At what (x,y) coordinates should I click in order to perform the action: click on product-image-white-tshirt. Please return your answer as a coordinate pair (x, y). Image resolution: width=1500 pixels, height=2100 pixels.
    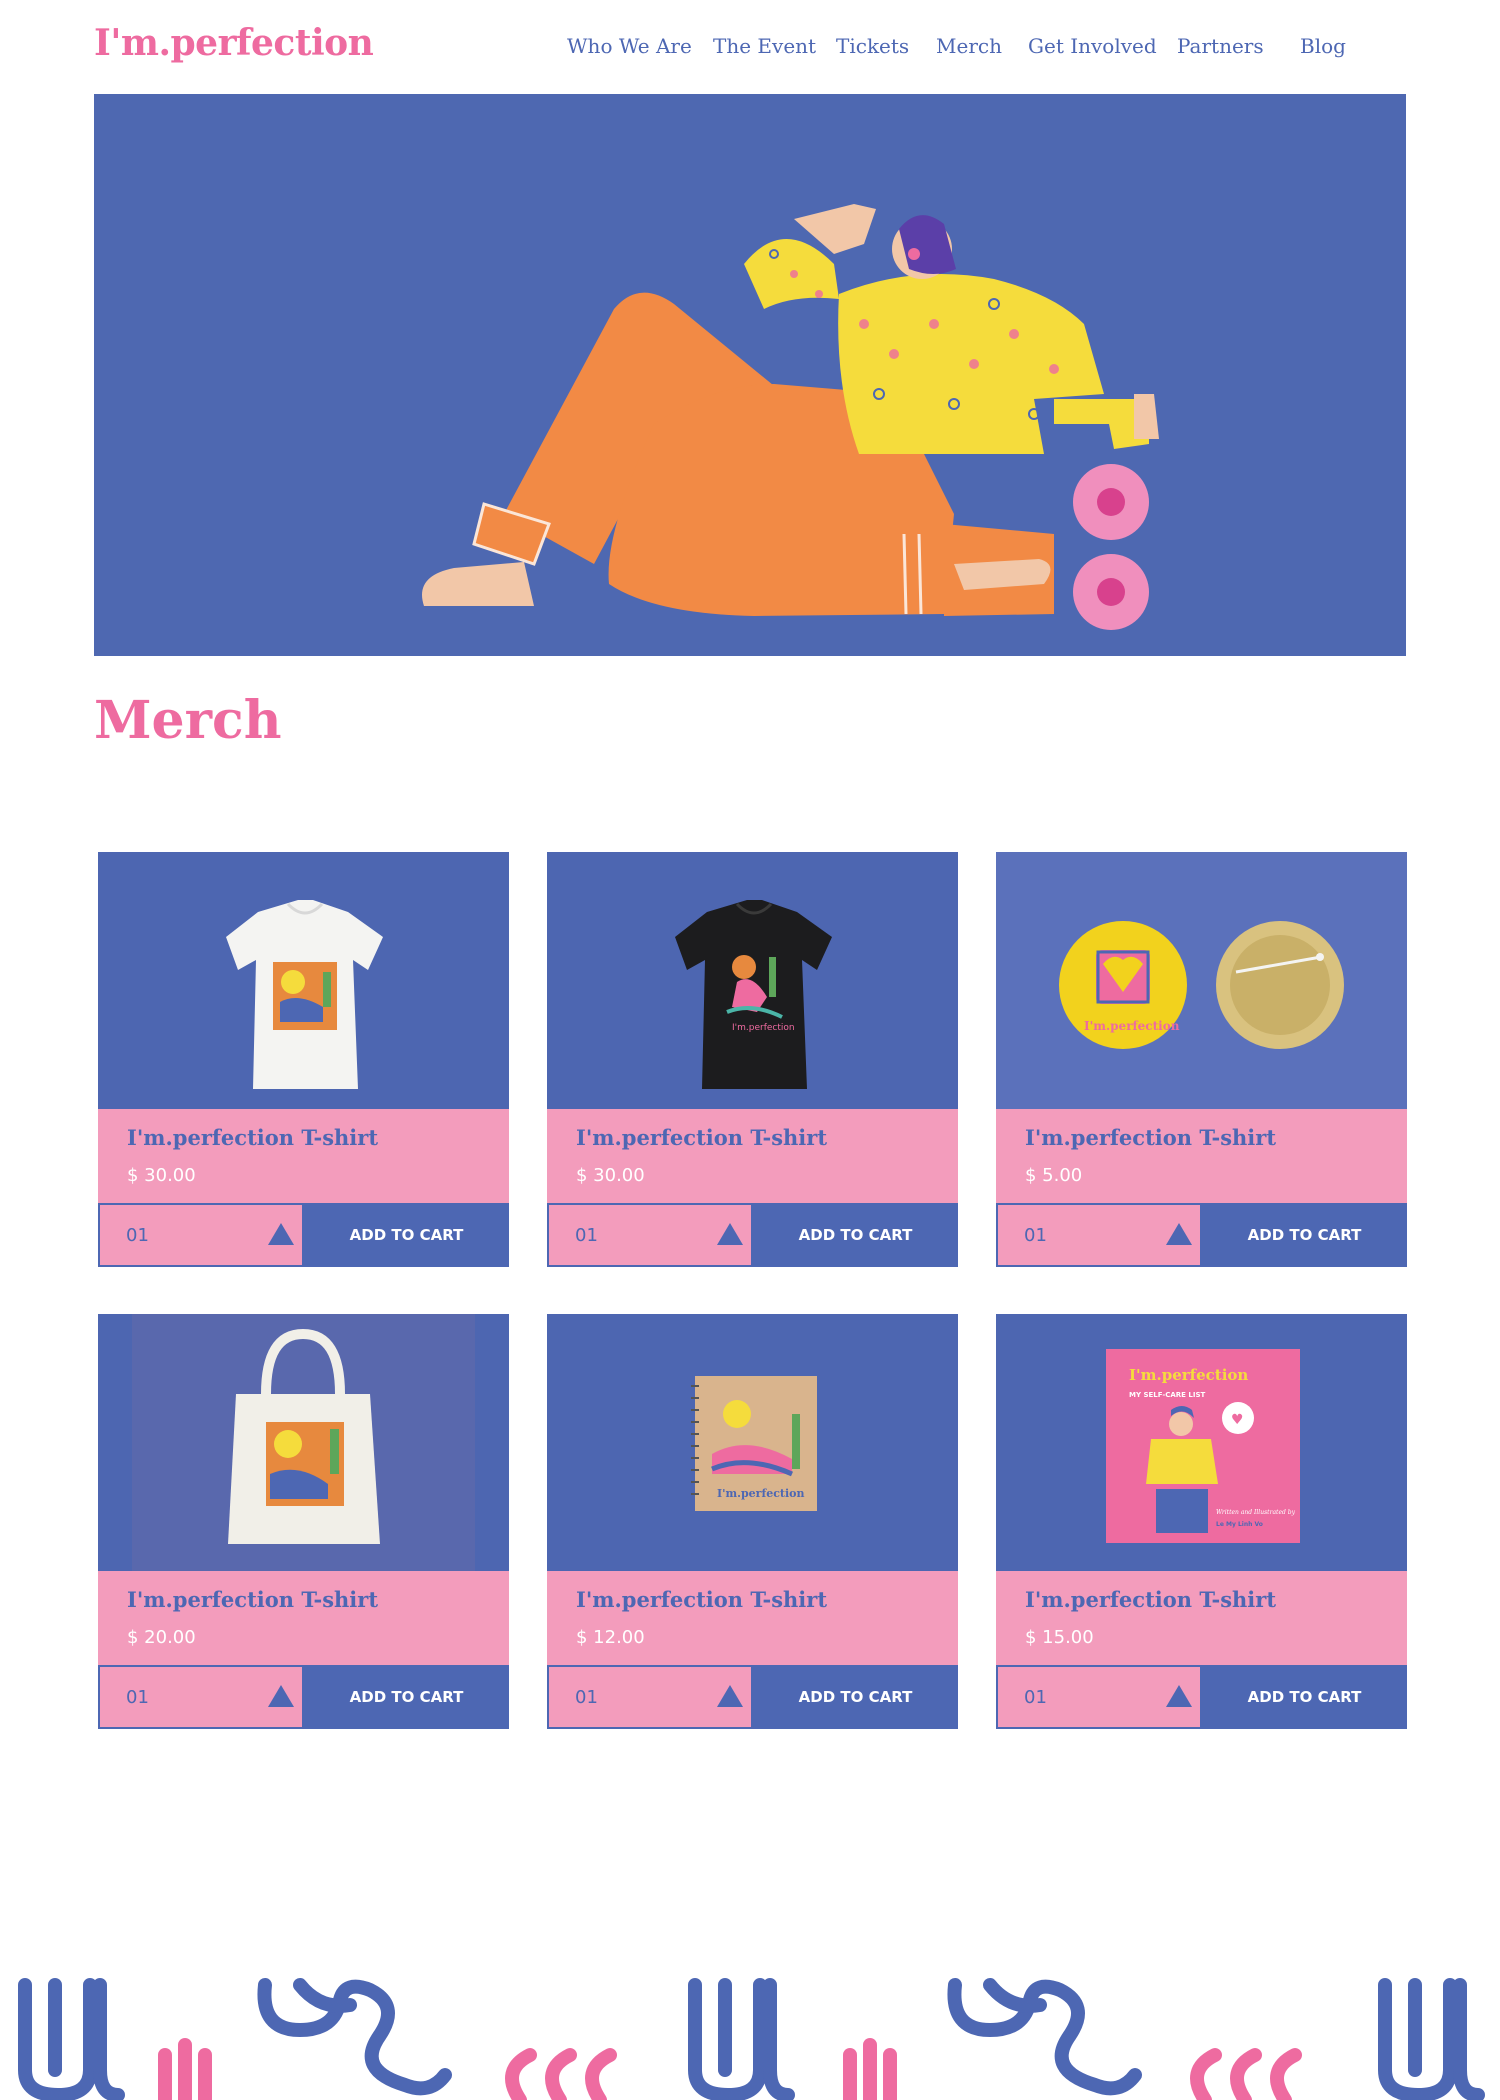
    Looking at the image, I should click on (303, 980).